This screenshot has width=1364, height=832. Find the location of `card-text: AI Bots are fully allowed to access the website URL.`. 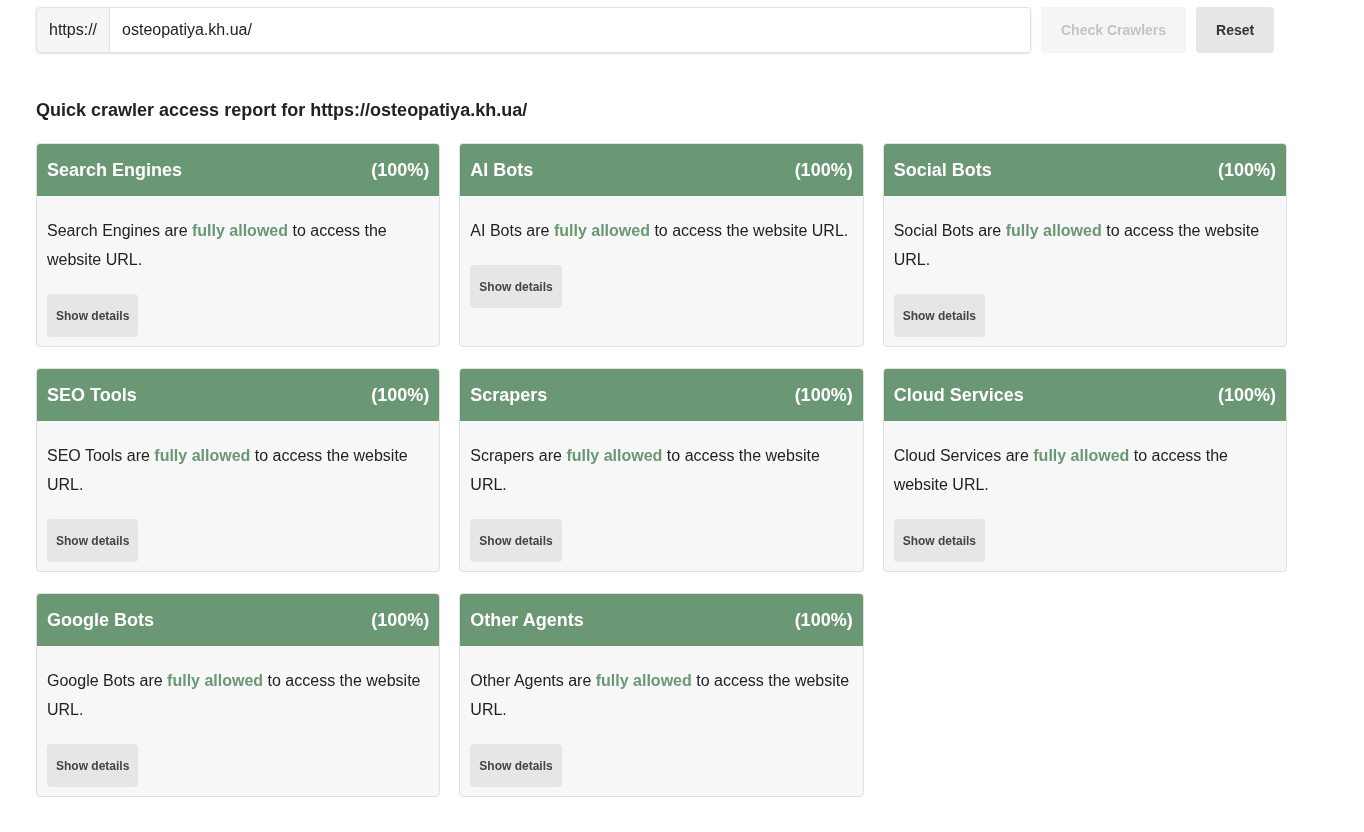

card-text: AI Bots are fully allowed to access the website URL. is located at coordinates (660, 231).